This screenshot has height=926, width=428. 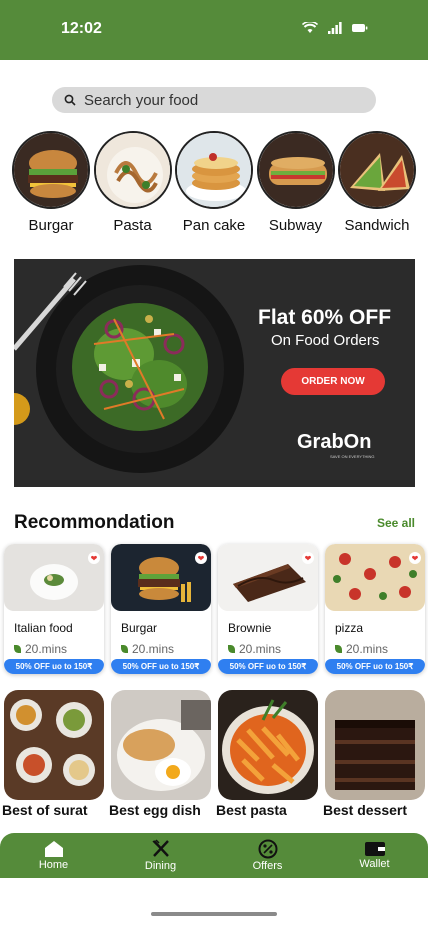 I want to click on salad-plate-image, so click(x=129, y=369).